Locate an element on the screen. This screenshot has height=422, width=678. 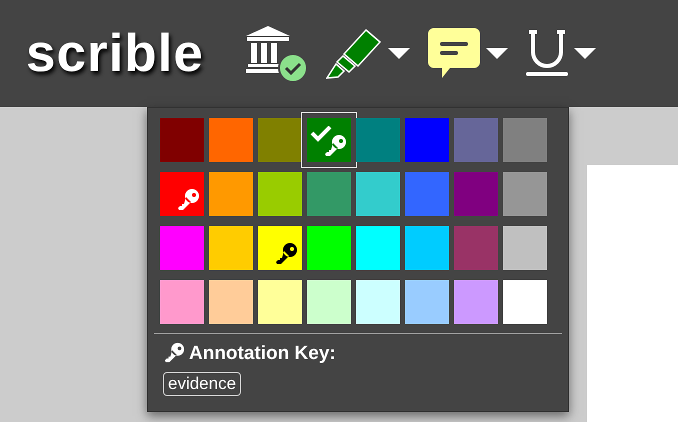
underline-button is located at coordinates (561, 54).